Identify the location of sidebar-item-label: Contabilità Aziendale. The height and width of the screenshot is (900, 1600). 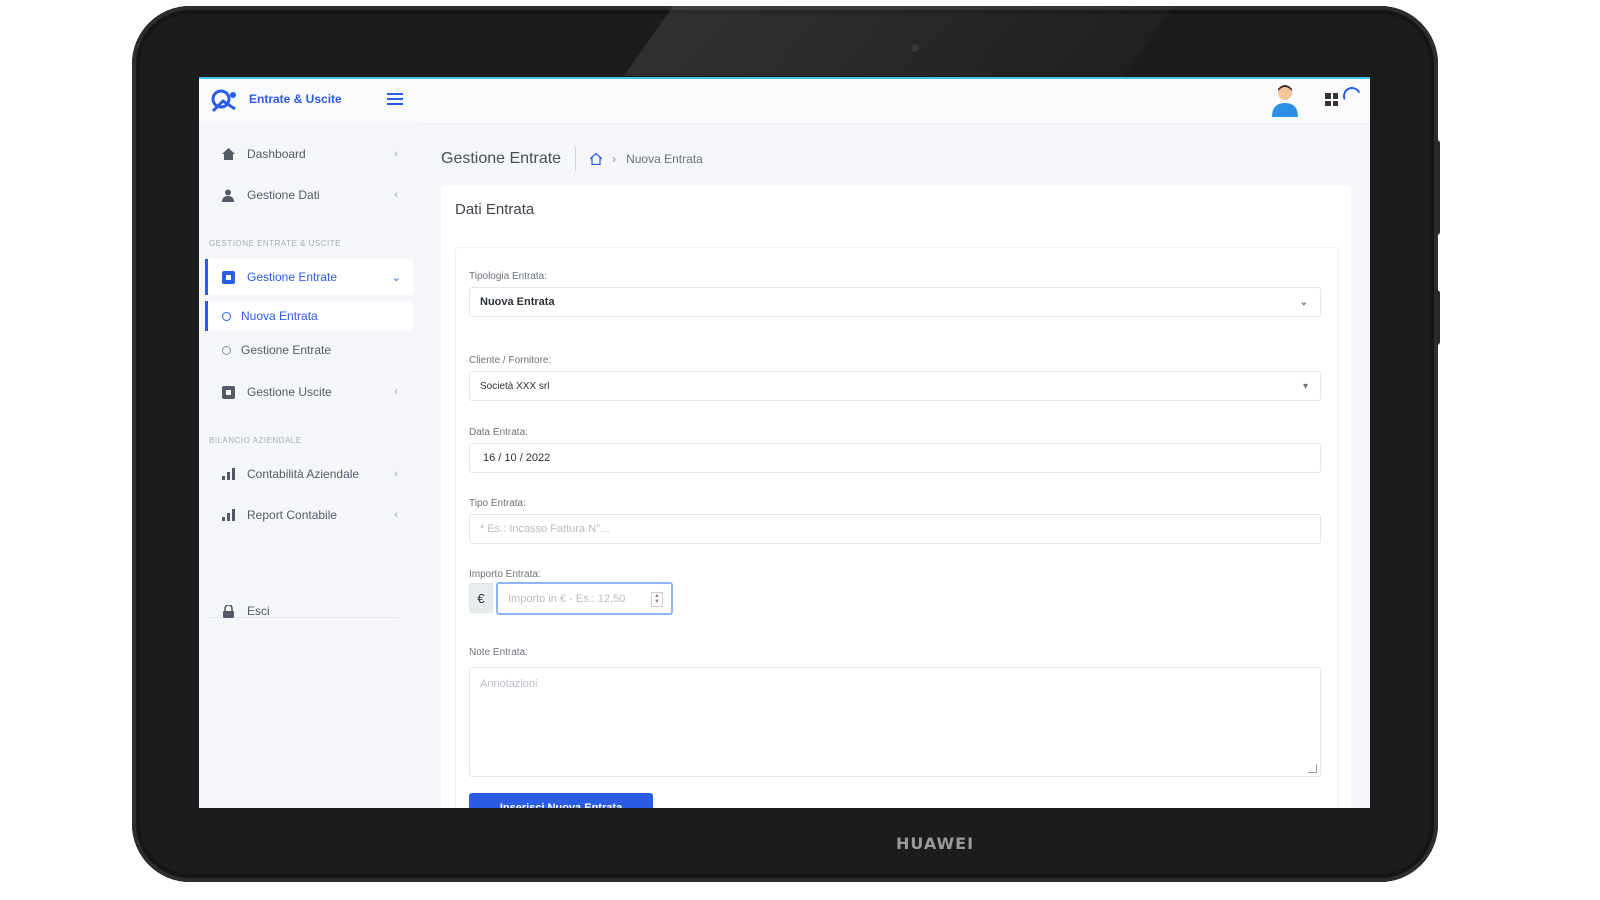
(303, 474).